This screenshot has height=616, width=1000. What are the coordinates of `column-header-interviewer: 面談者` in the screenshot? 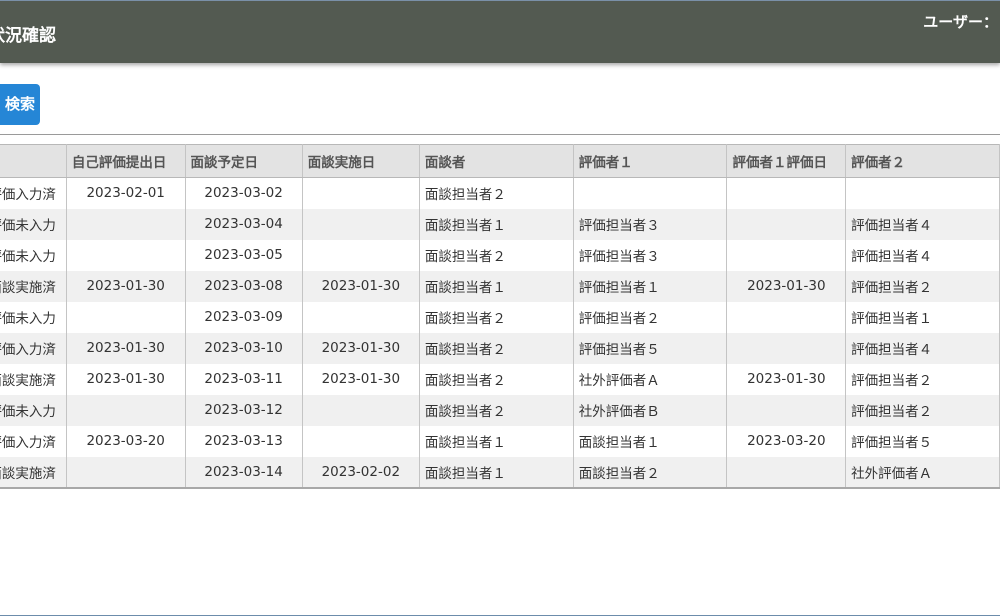 It's located at (496, 161).